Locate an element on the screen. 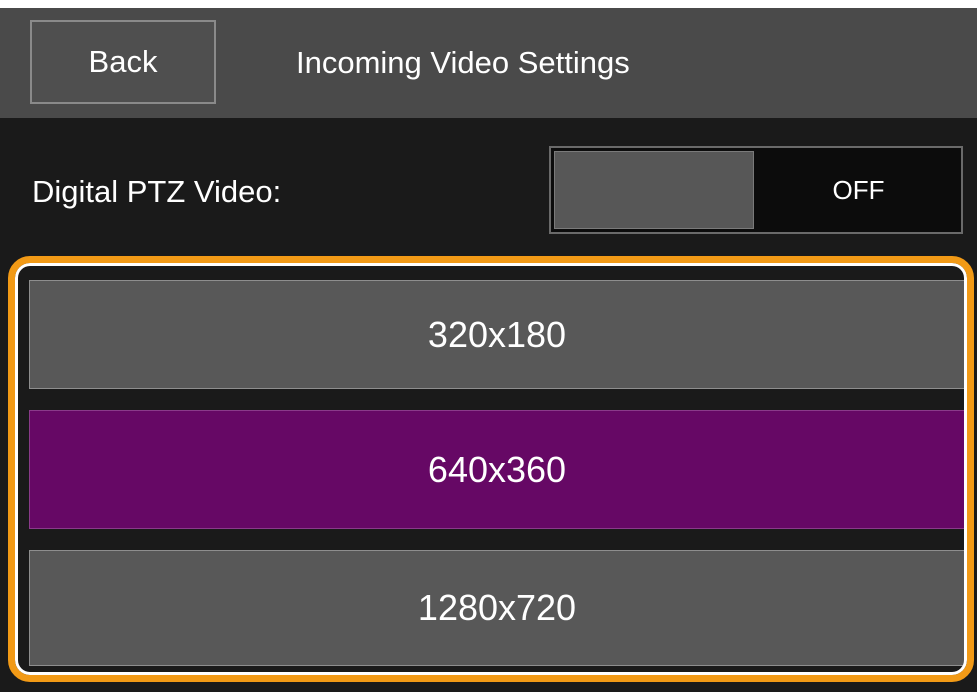 This screenshot has height=692, width=977. page-title: Incoming Video Settings is located at coordinates (463, 62).